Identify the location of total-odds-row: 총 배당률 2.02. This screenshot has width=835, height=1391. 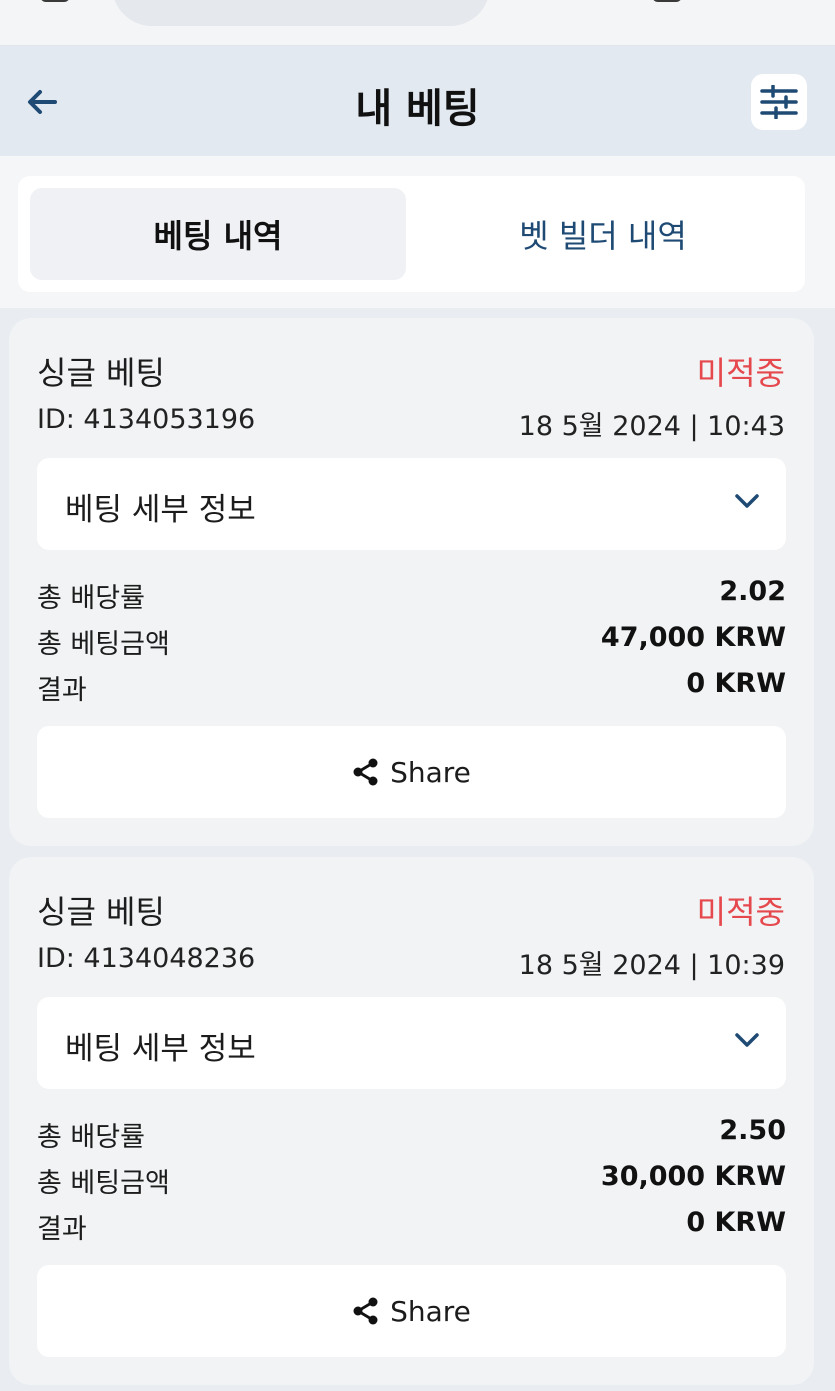
(411, 595).